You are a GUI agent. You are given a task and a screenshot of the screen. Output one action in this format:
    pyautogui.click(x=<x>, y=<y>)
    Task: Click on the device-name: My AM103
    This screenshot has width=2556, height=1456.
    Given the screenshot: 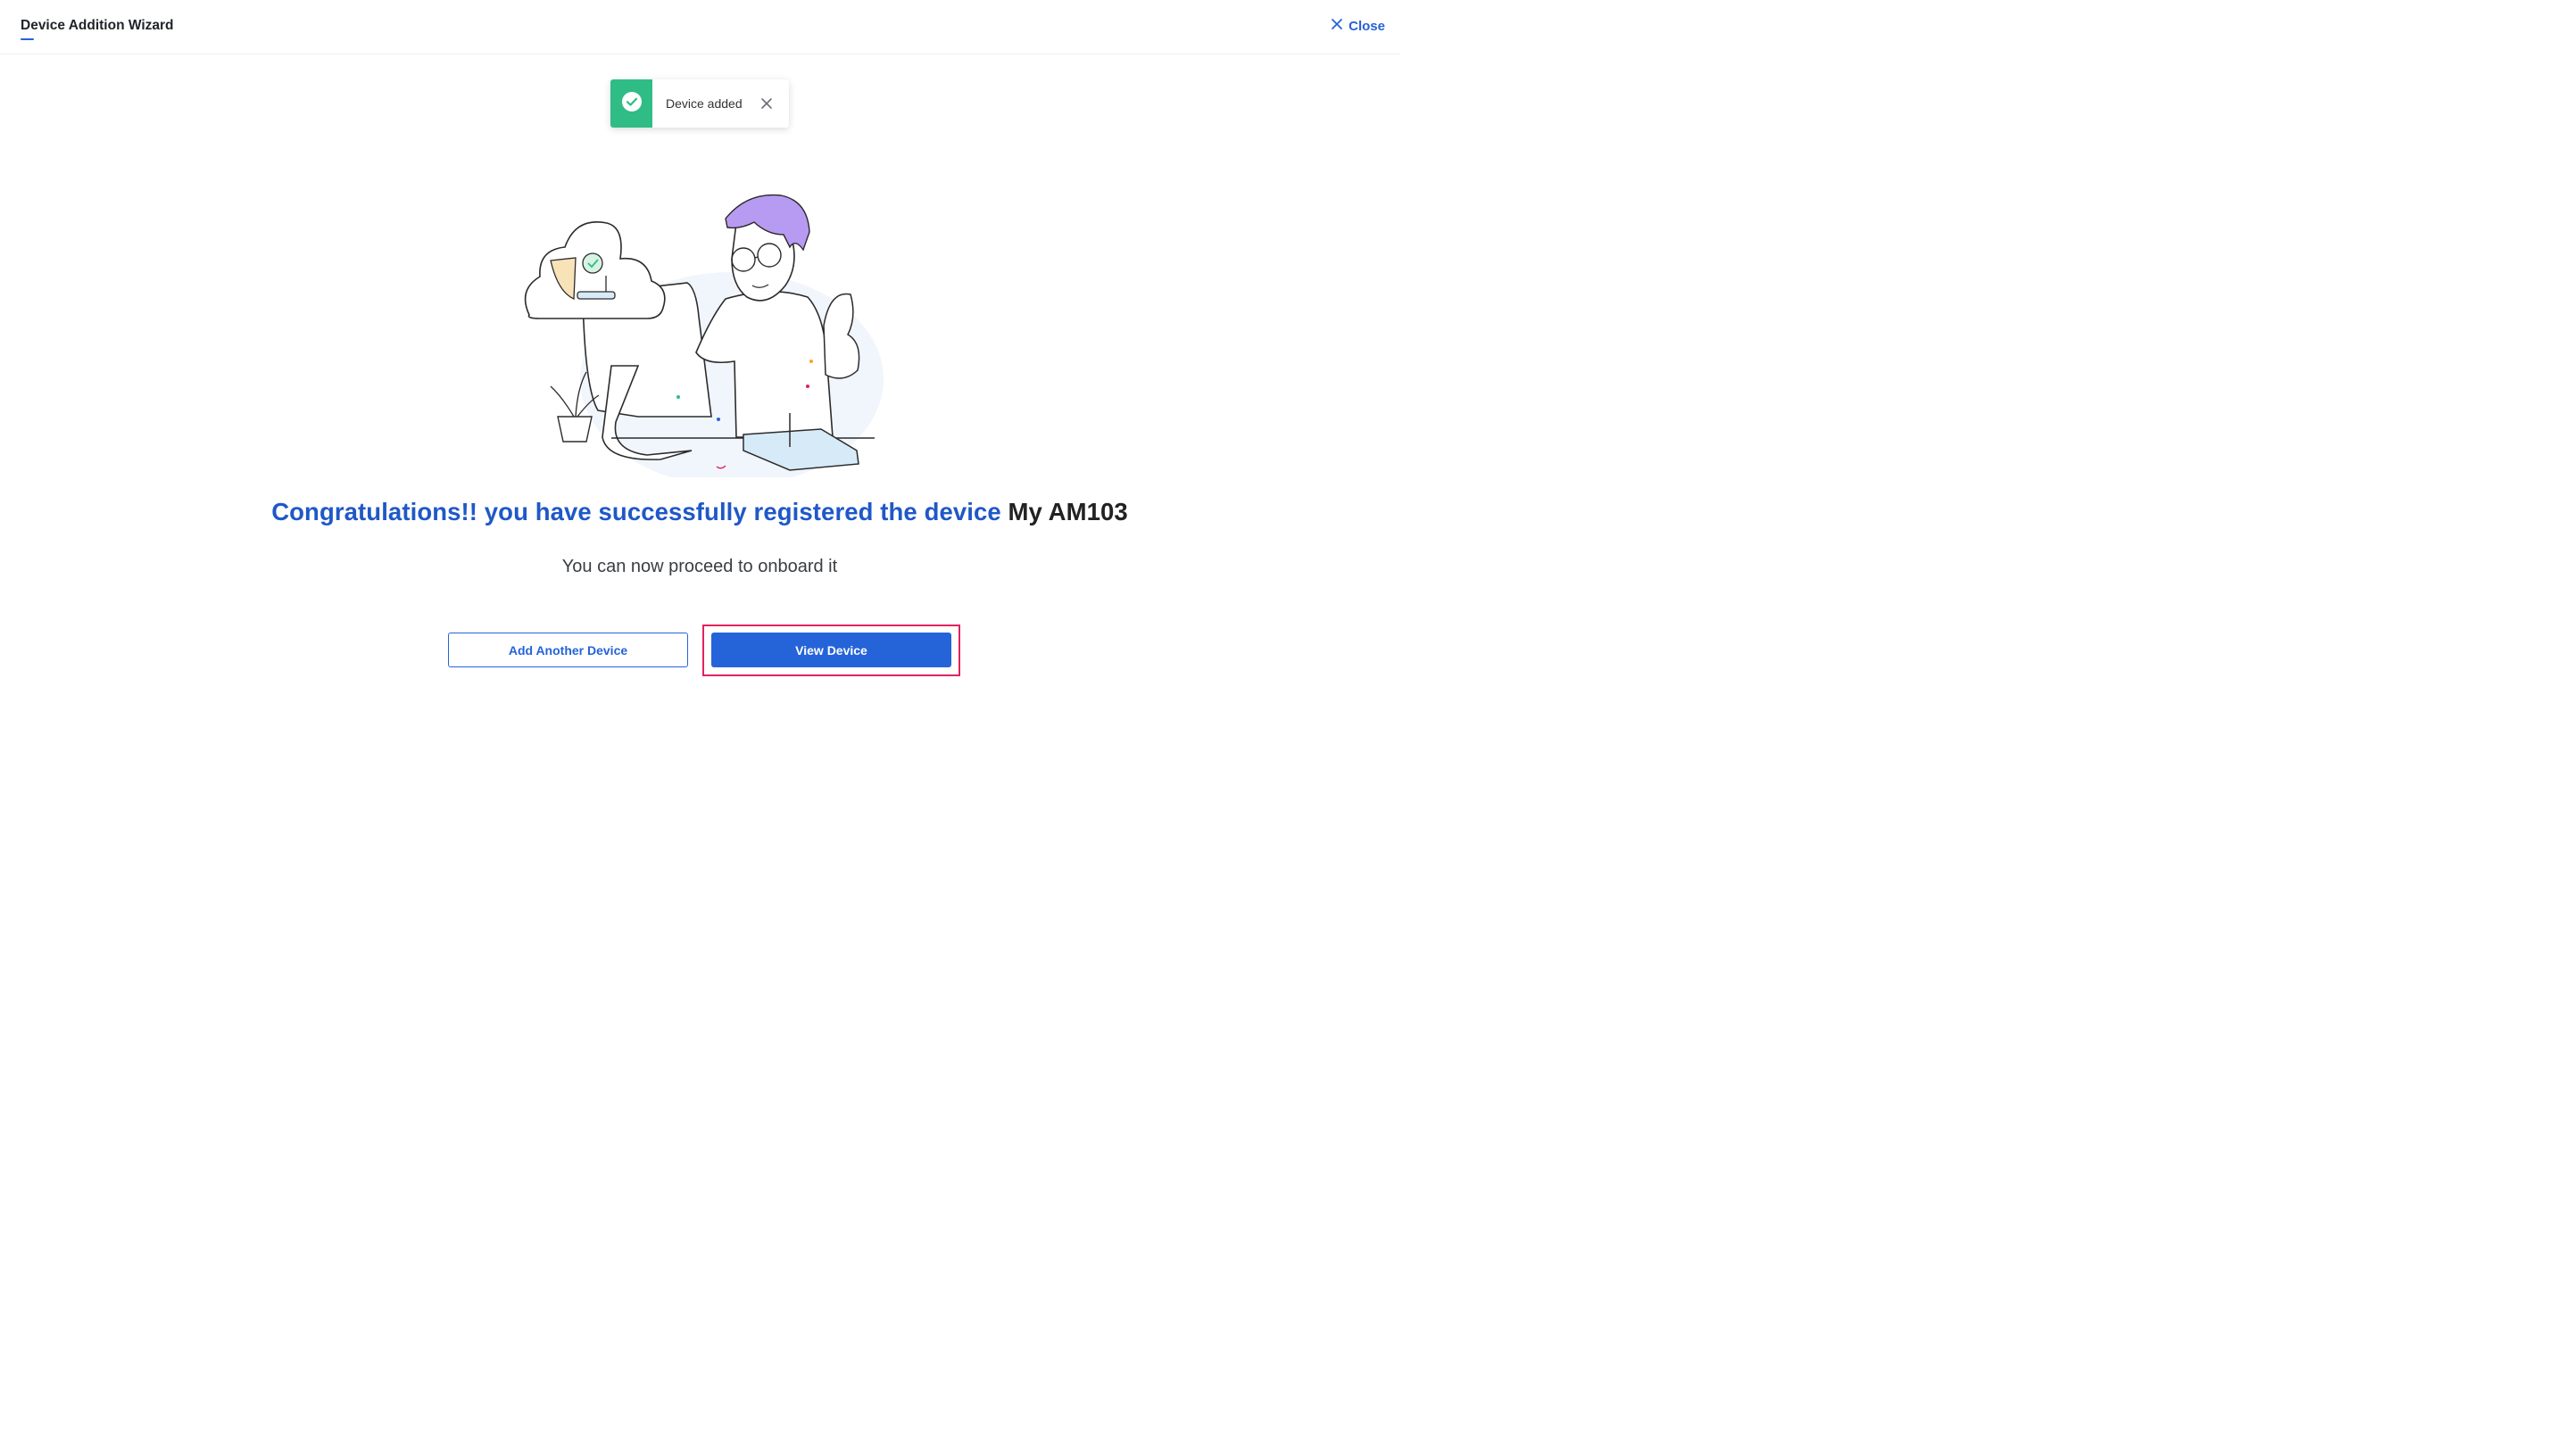 What is the action you would take?
    pyautogui.click(x=1068, y=511)
    